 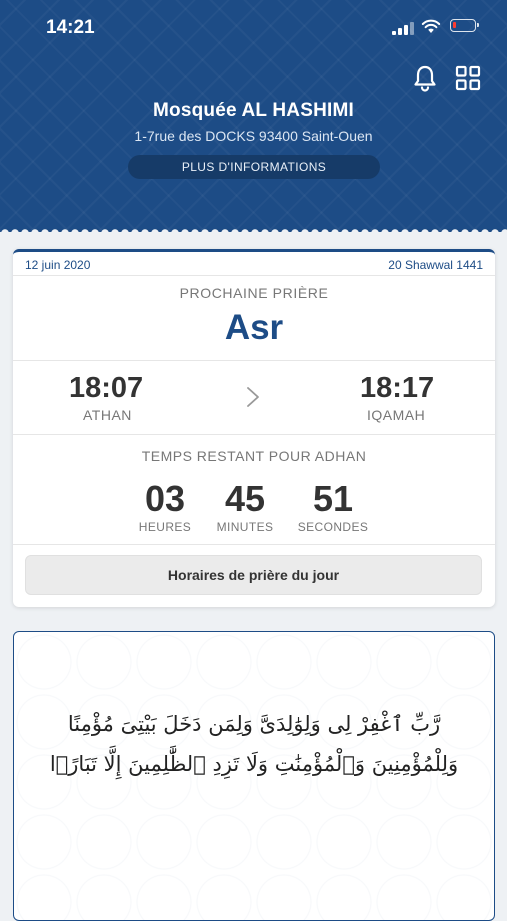 What do you see at coordinates (253, 110) in the screenshot?
I see `mosque-name: Mosquée AL HASHIMI` at bounding box center [253, 110].